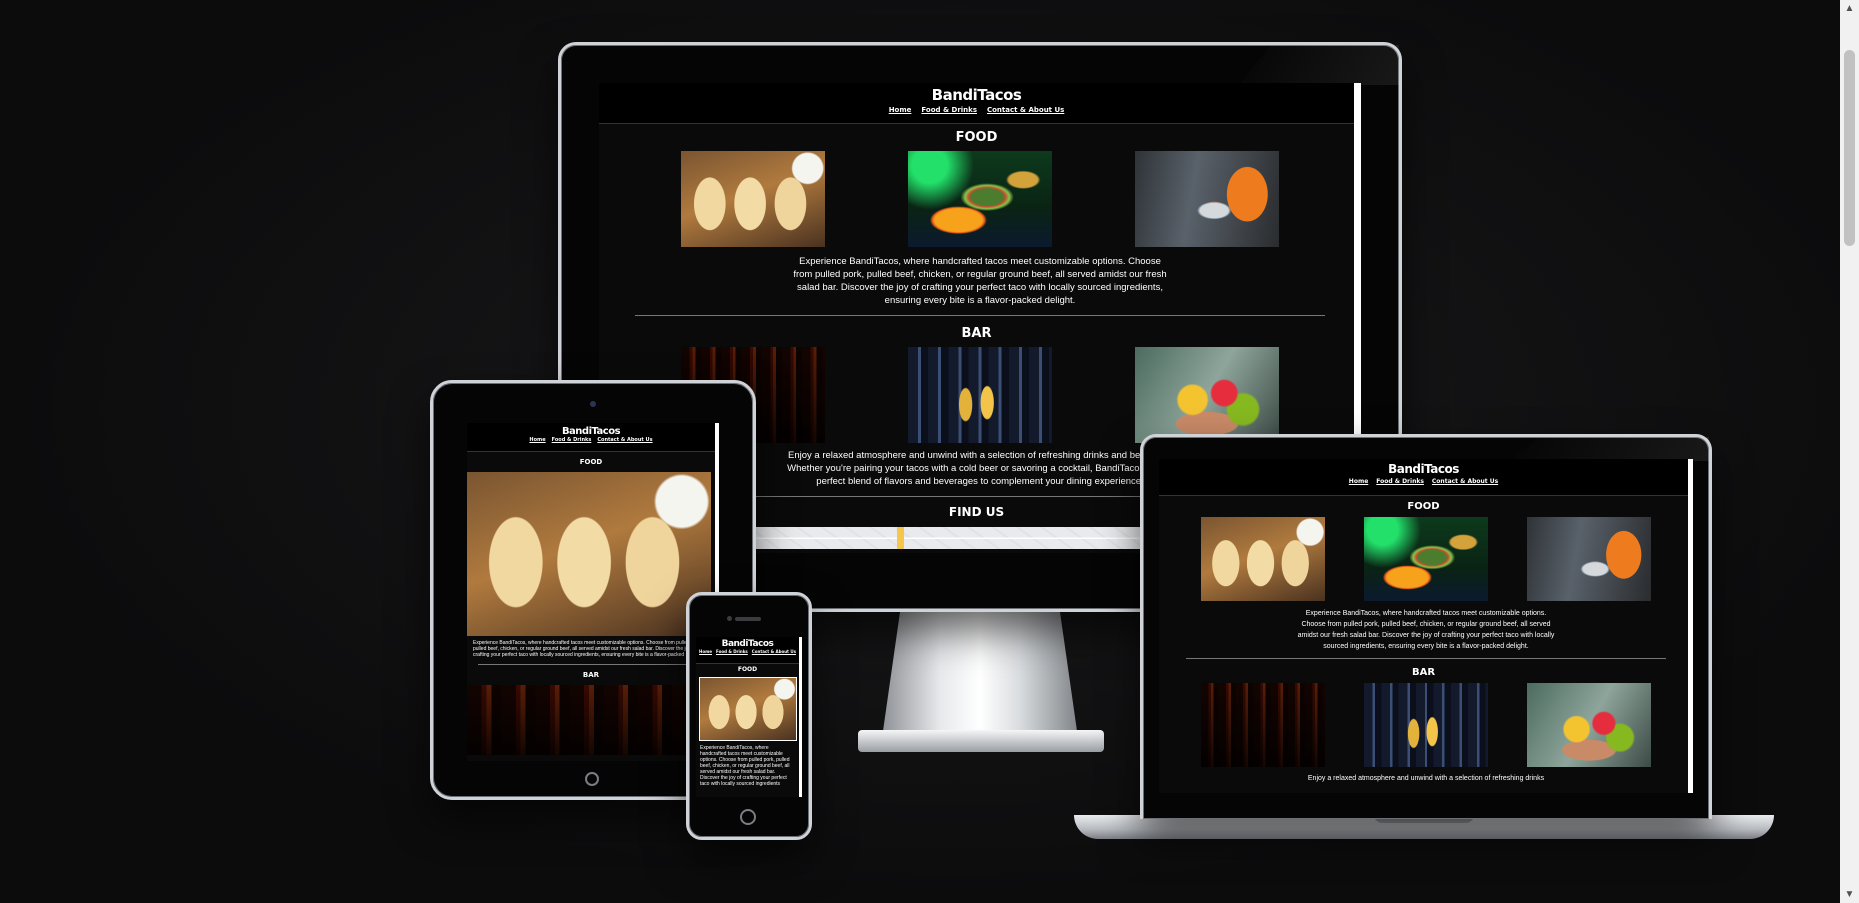 The image size is (1859, 903). I want to click on phone-food-title: FOOD, so click(747, 669).